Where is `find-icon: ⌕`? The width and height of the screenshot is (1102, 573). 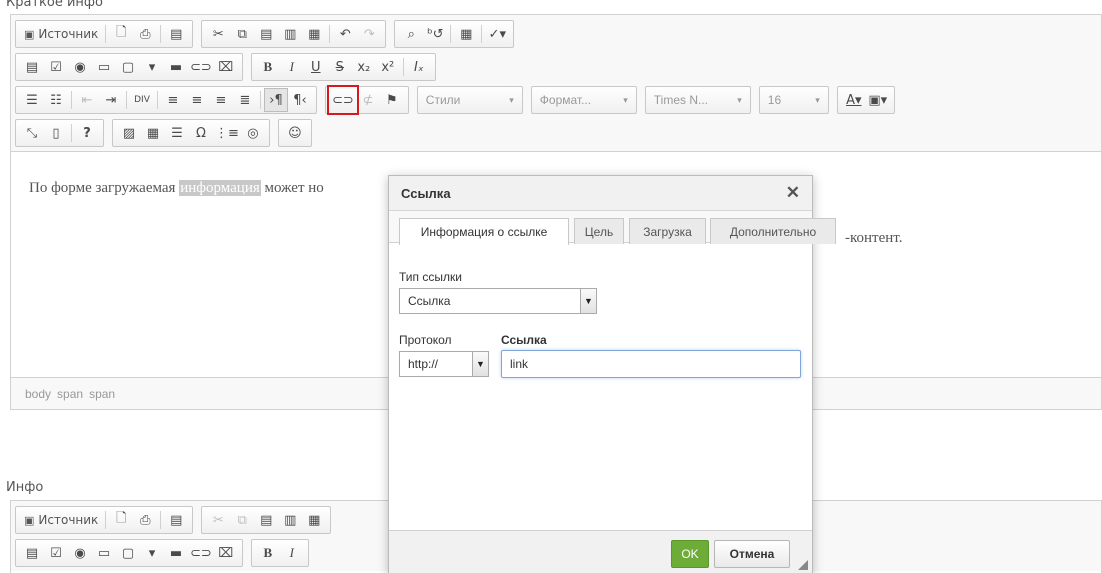 find-icon: ⌕ is located at coordinates (411, 34).